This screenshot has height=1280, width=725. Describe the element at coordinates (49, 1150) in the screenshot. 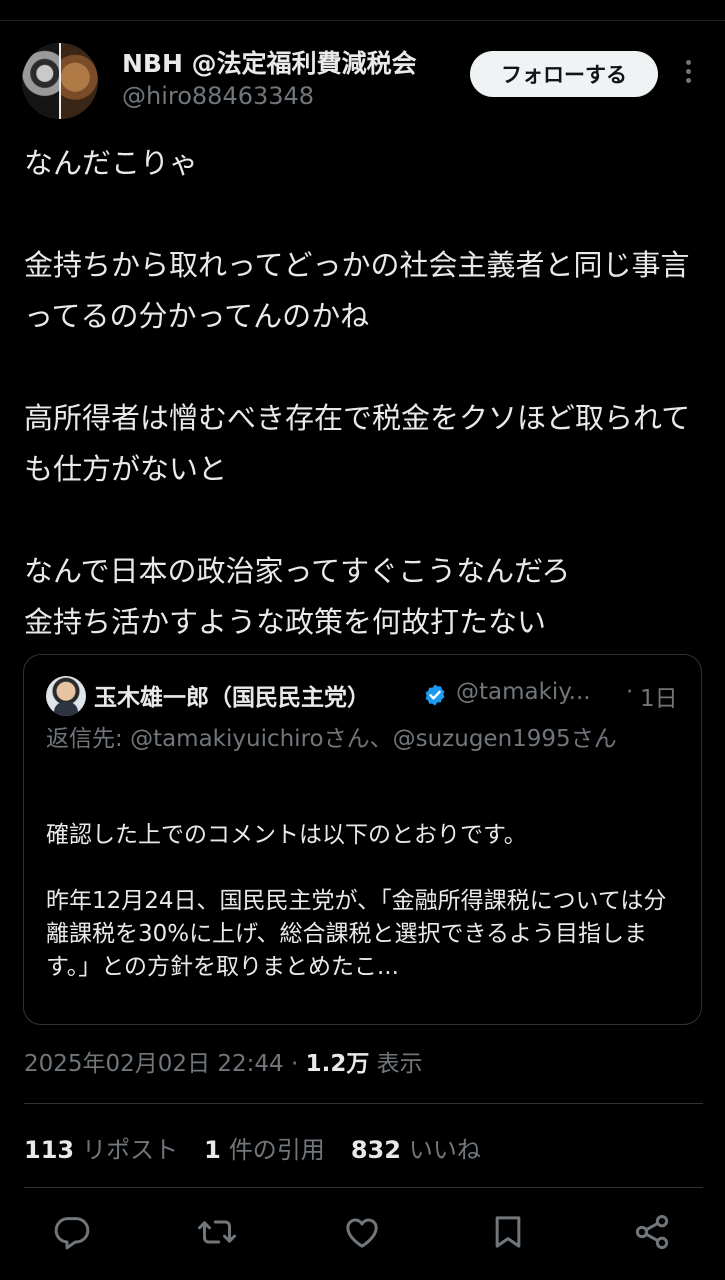

I see `repost-count: 113` at that location.